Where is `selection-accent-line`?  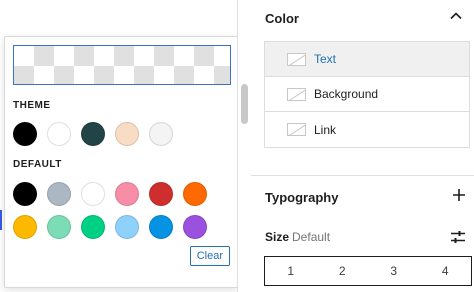
selection-accent-line is located at coordinates (1, 220).